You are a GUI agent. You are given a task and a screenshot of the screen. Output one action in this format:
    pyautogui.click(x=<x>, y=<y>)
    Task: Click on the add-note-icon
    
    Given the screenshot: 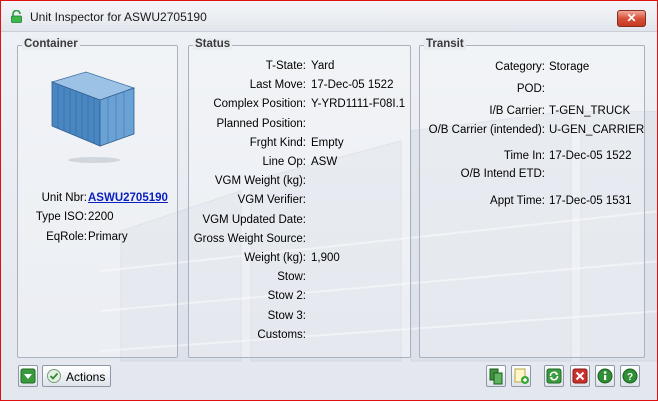 What is the action you would take?
    pyautogui.click(x=521, y=376)
    